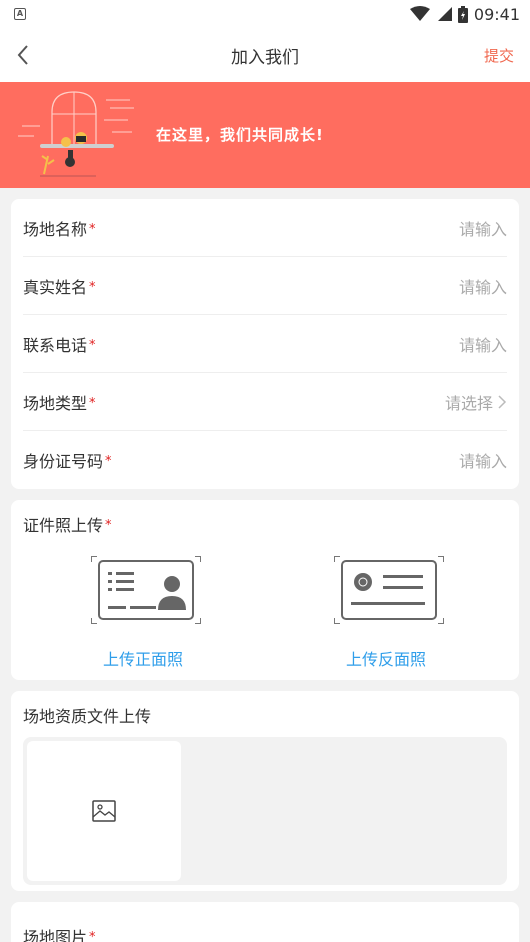 This screenshot has width=530, height=942. I want to click on phone-field: 联系电话 * 请输入, so click(265, 344).